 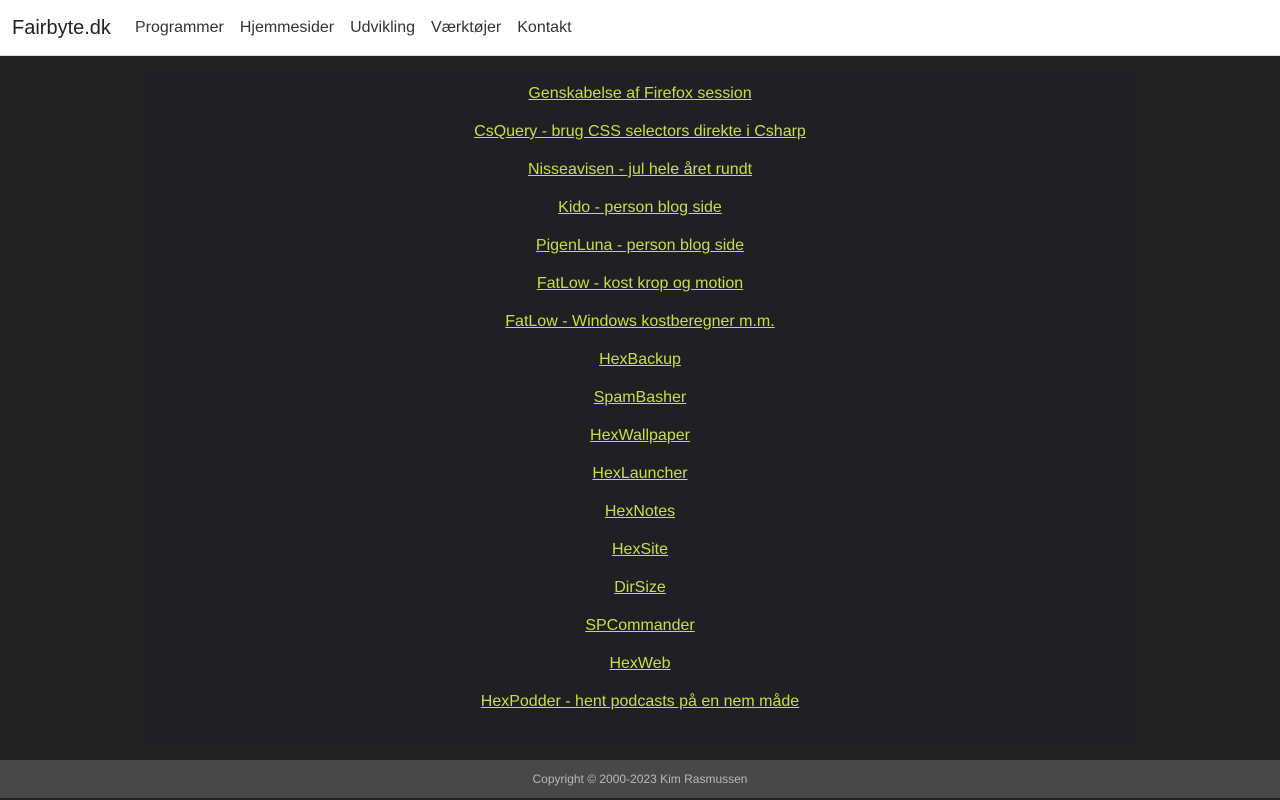 I want to click on list-item: Kido - person blog side, so click(x=640, y=216).